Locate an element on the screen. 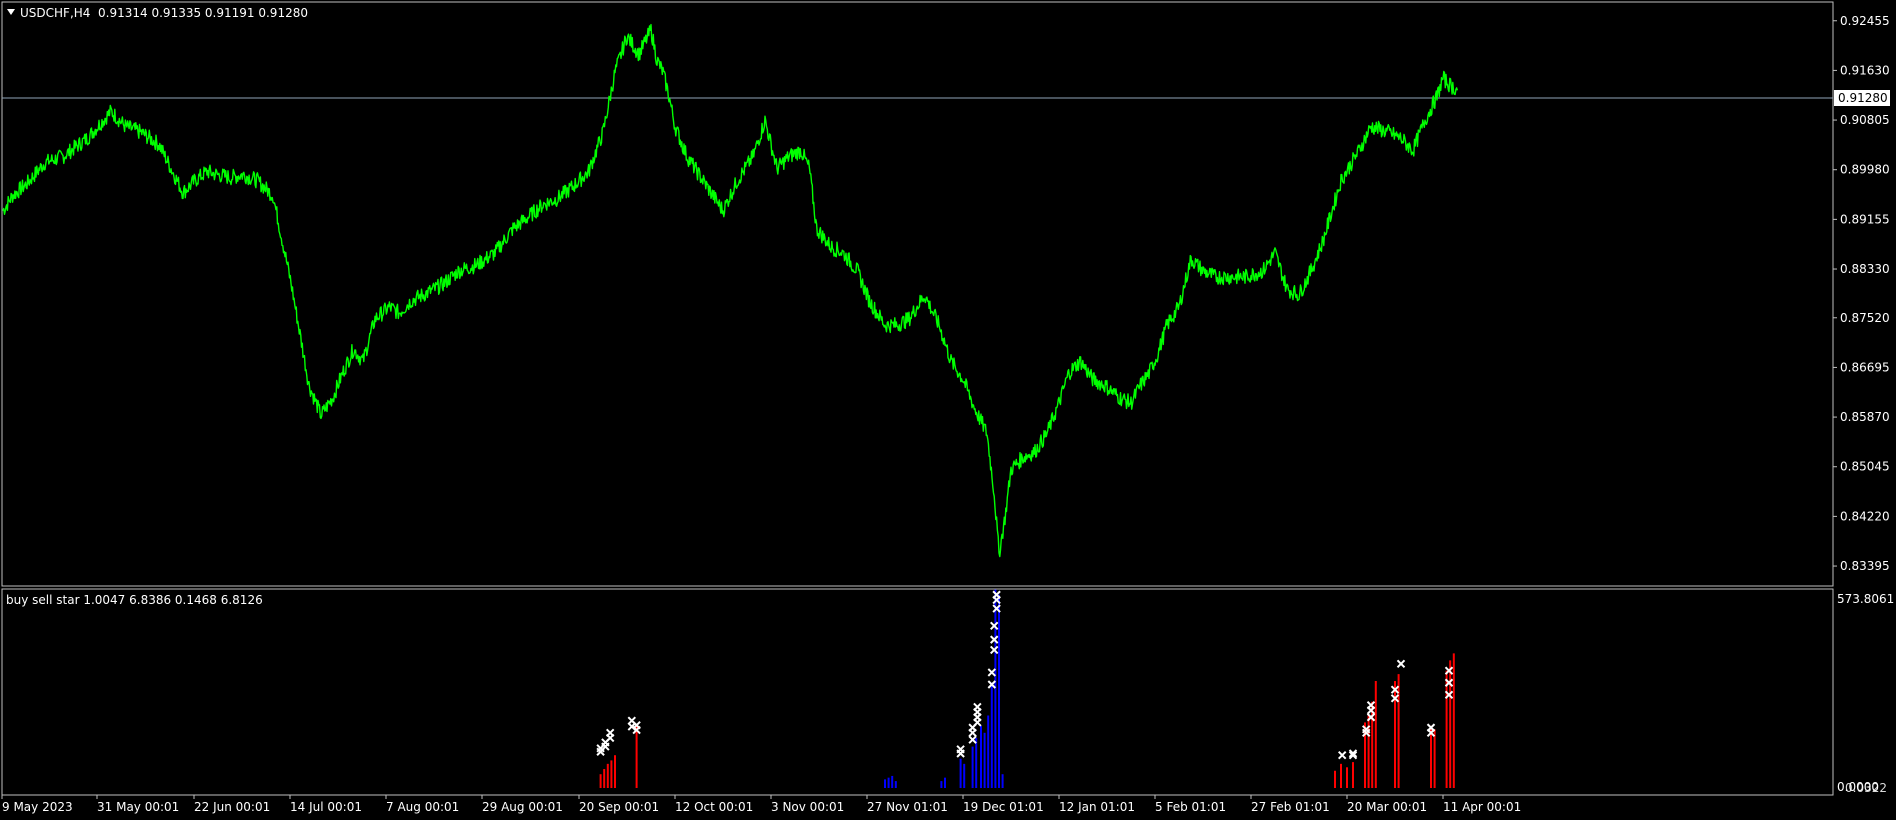 The image size is (1896, 820). current-price-label: 0.91280 is located at coordinates (1863, 98).